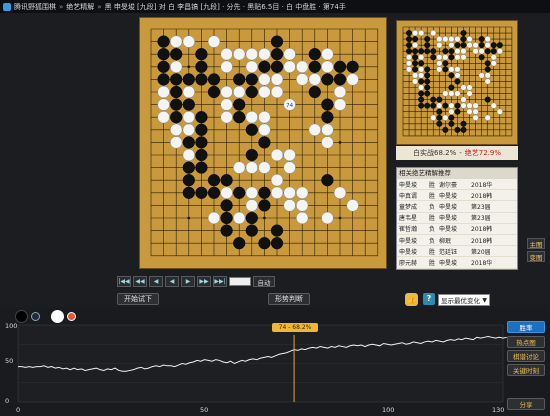  What do you see at coordinates (536, 256) in the screenshot?
I see `variation-board-button: 变图` at bounding box center [536, 256].